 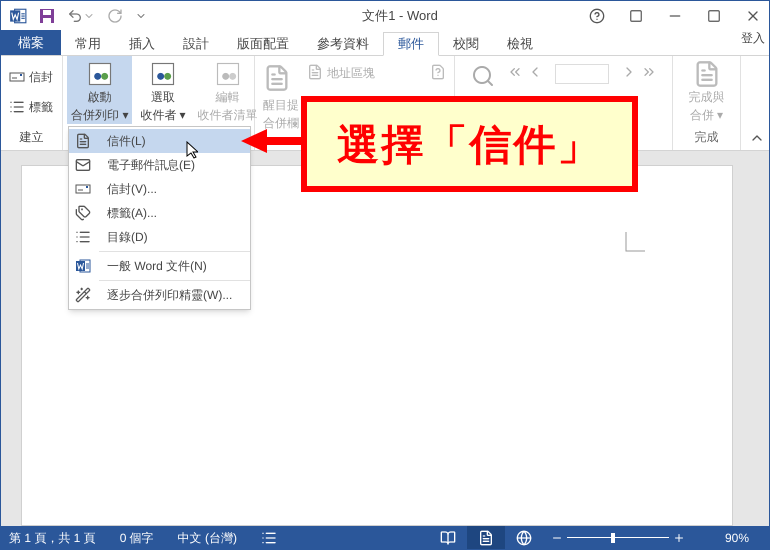 I want to click on print-view-button, so click(x=485, y=537).